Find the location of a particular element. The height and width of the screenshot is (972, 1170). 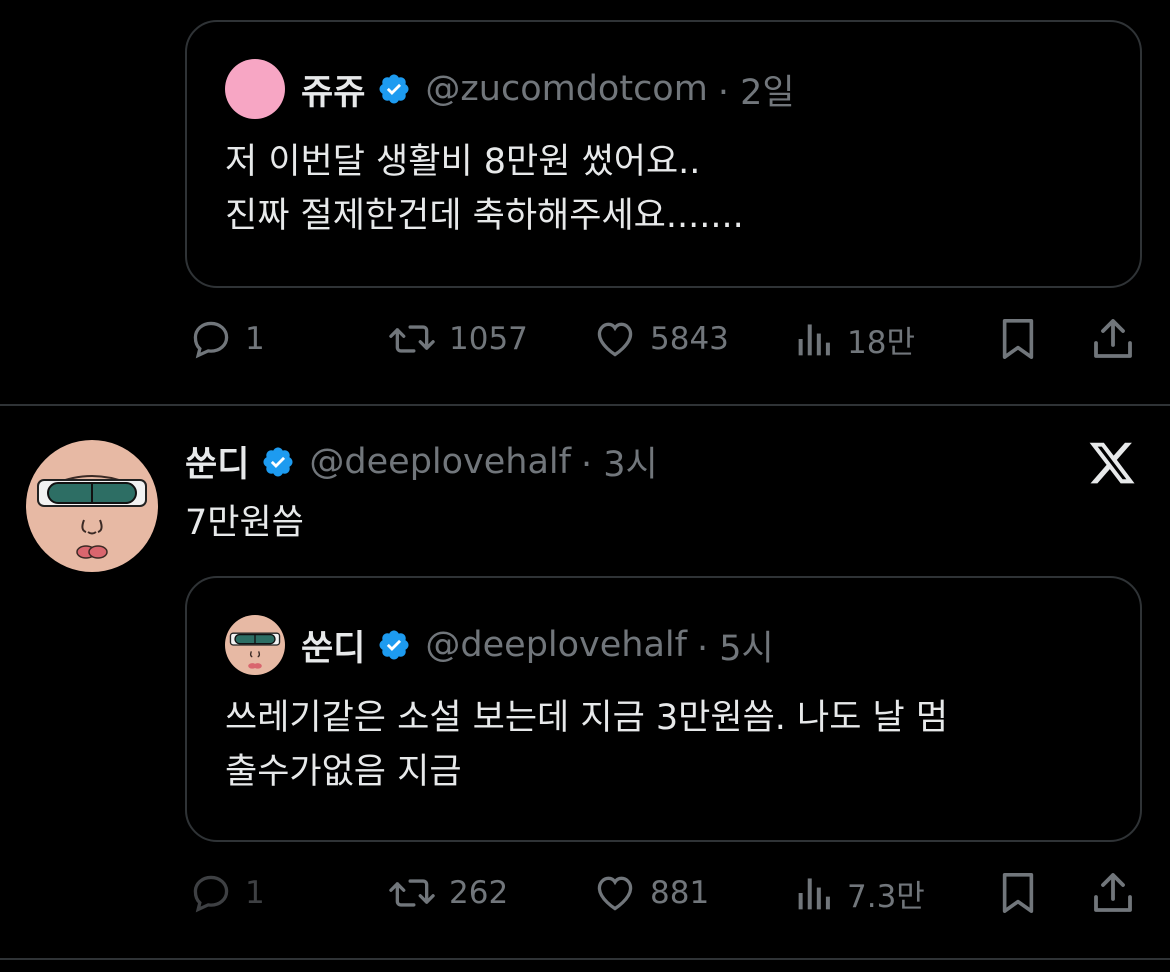

like-count: 5843 is located at coordinates (689, 339).